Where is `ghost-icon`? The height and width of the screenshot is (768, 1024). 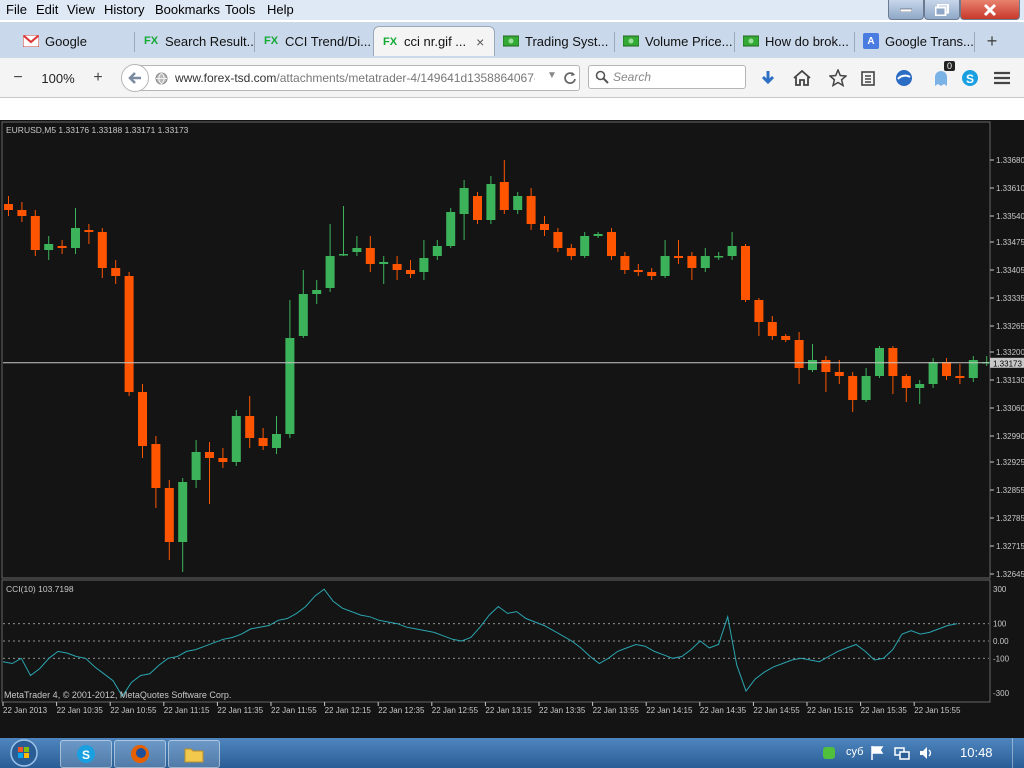
ghost-icon is located at coordinates (941, 78).